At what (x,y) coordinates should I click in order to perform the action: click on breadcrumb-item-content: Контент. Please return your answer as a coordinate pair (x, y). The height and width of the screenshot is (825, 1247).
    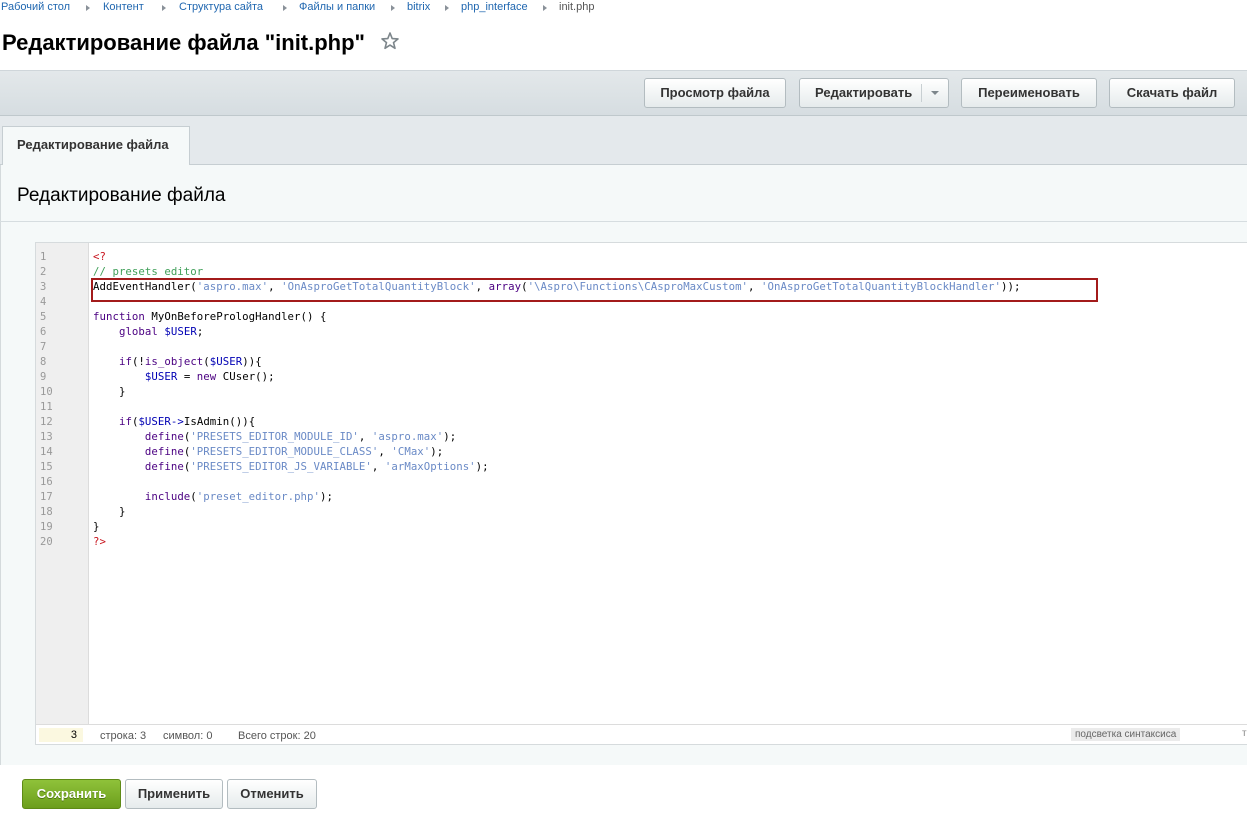
    Looking at the image, I should click on (123, 7).